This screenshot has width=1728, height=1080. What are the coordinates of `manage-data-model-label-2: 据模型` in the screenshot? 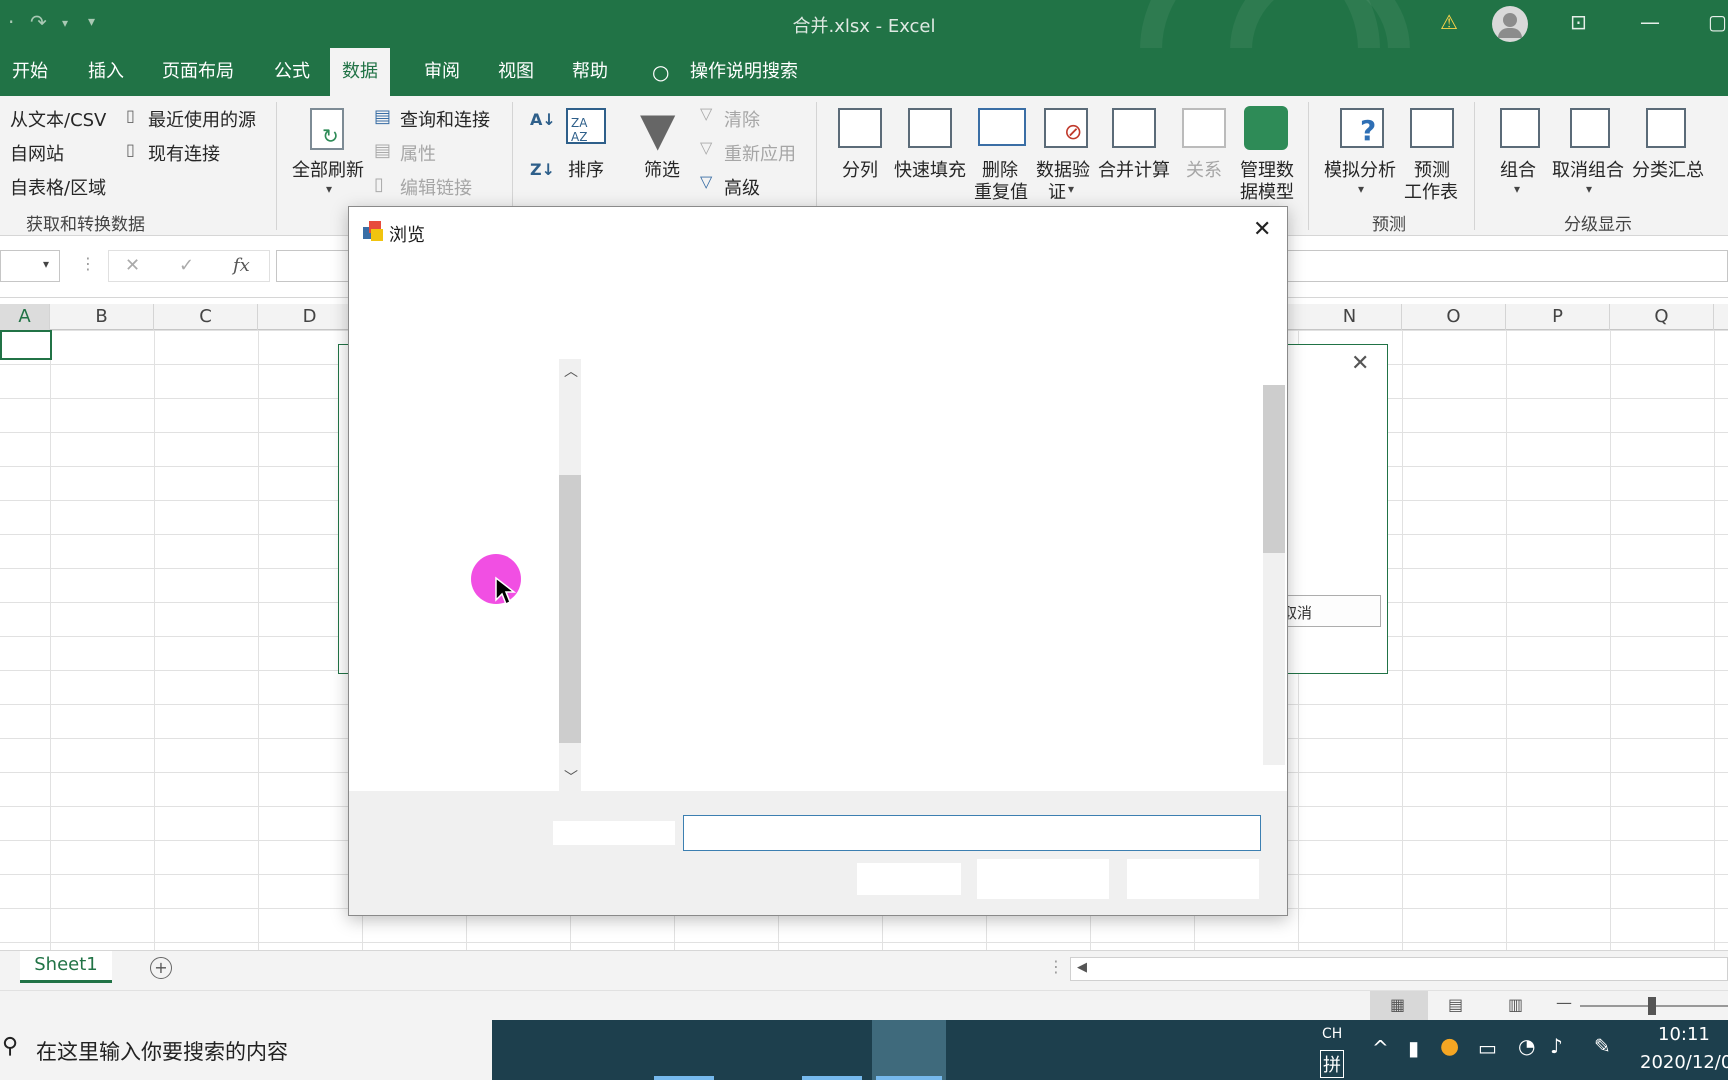 It's located at (1267, 191).